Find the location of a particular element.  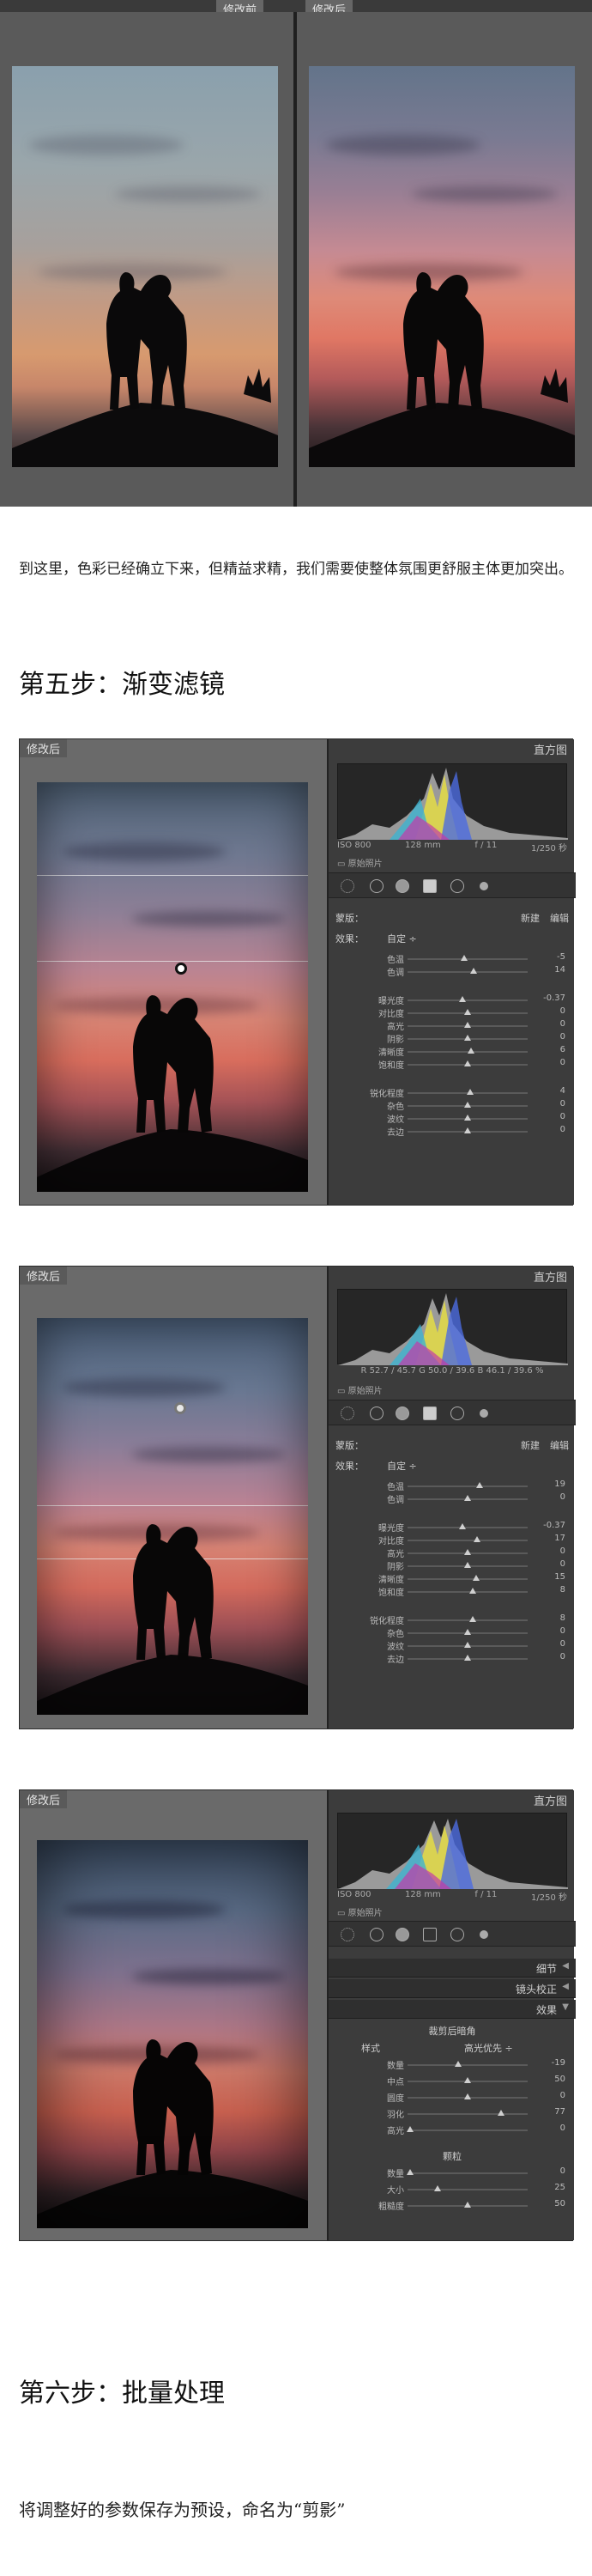

slider-value: 15 is located at coordinates (550, 1577).